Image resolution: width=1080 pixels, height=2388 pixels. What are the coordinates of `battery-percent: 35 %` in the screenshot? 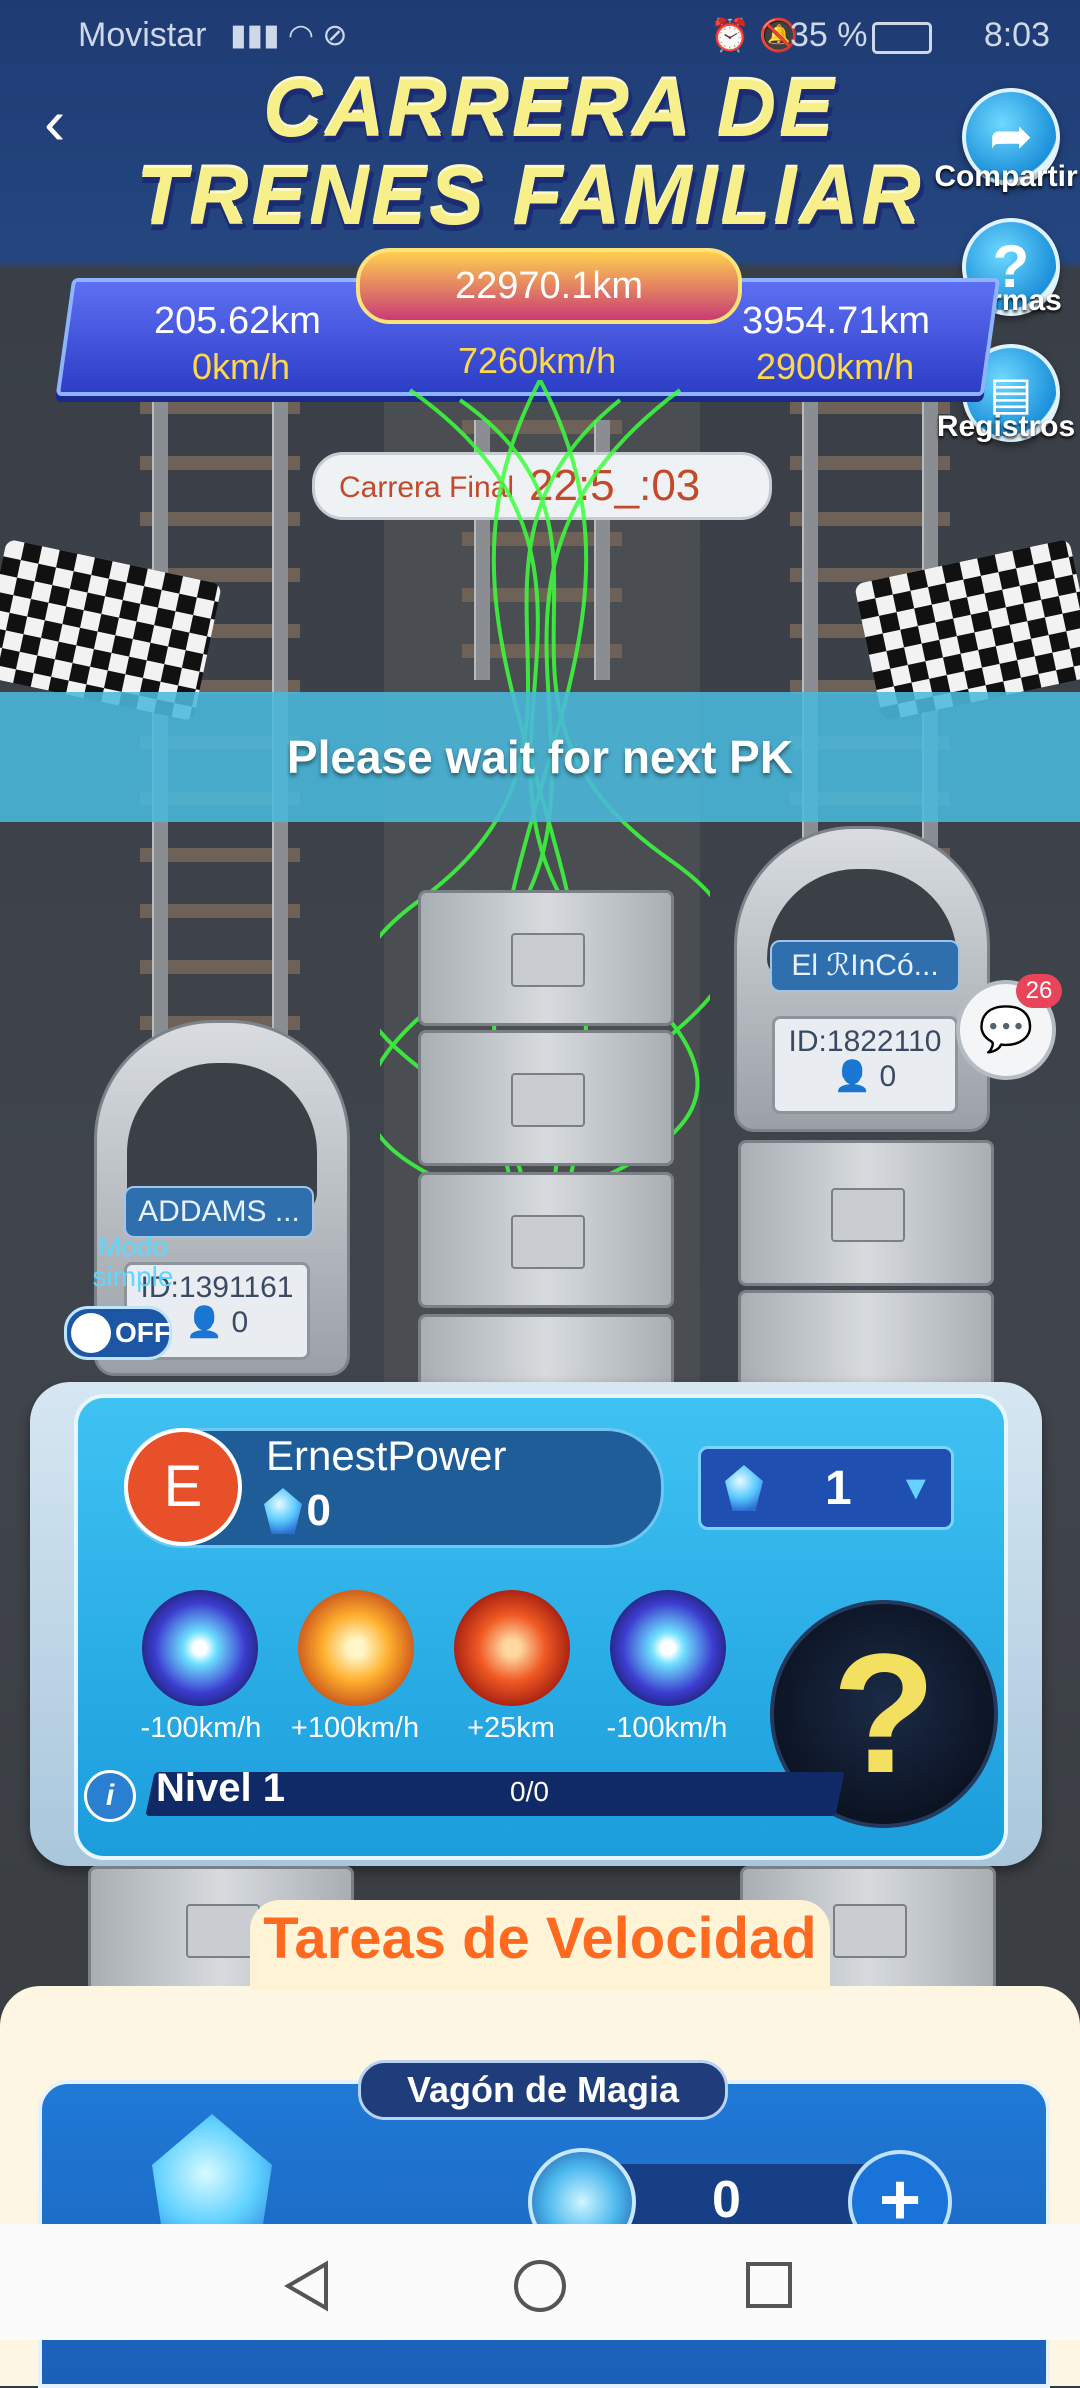 It's located at (829, 35).